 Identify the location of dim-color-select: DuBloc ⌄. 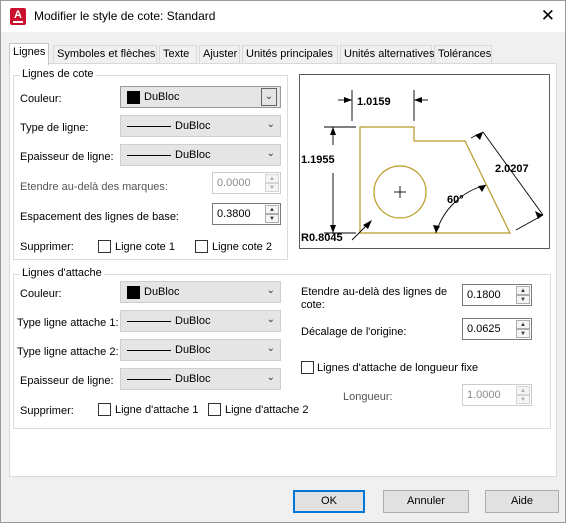
(200, 97).